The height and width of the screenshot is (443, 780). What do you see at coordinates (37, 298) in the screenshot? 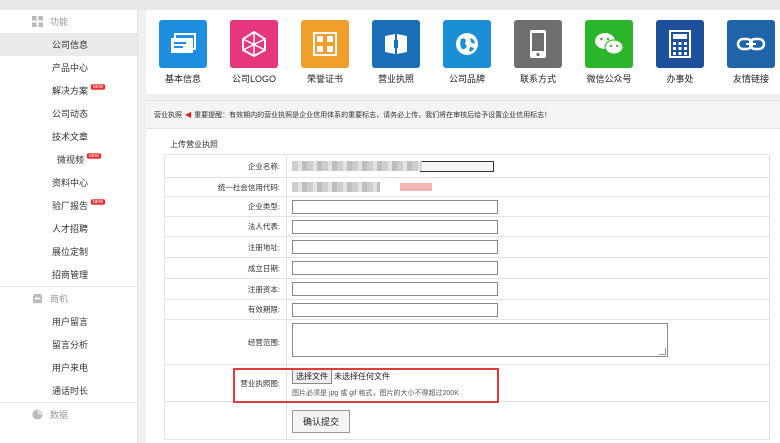
I see `inbox-icon` at bounding box center [37, 298].